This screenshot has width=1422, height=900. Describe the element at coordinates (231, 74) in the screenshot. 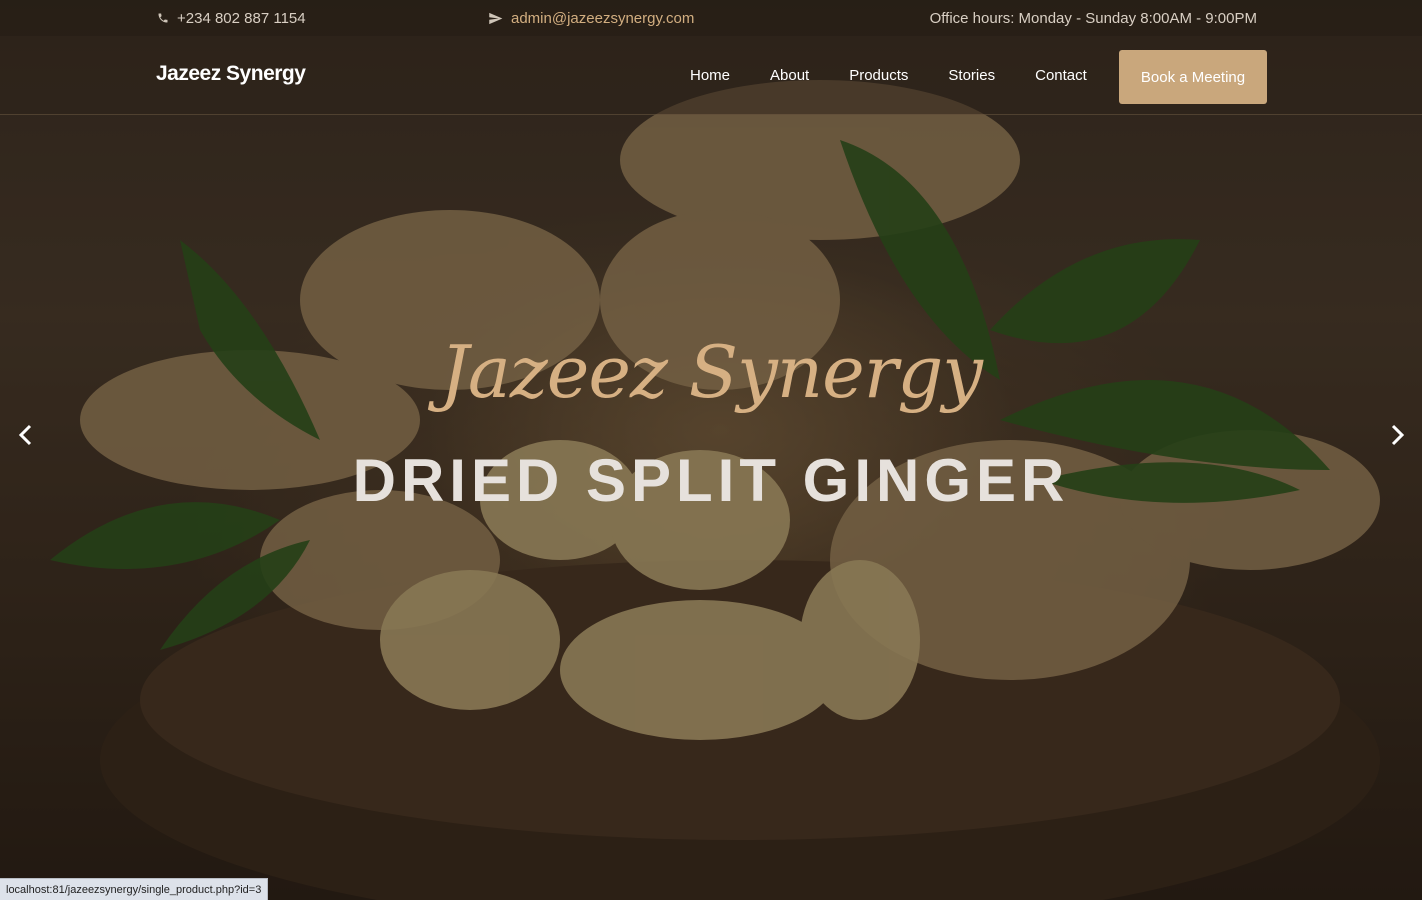

I see `brand-logo: Jazeez Synergy` at that location.